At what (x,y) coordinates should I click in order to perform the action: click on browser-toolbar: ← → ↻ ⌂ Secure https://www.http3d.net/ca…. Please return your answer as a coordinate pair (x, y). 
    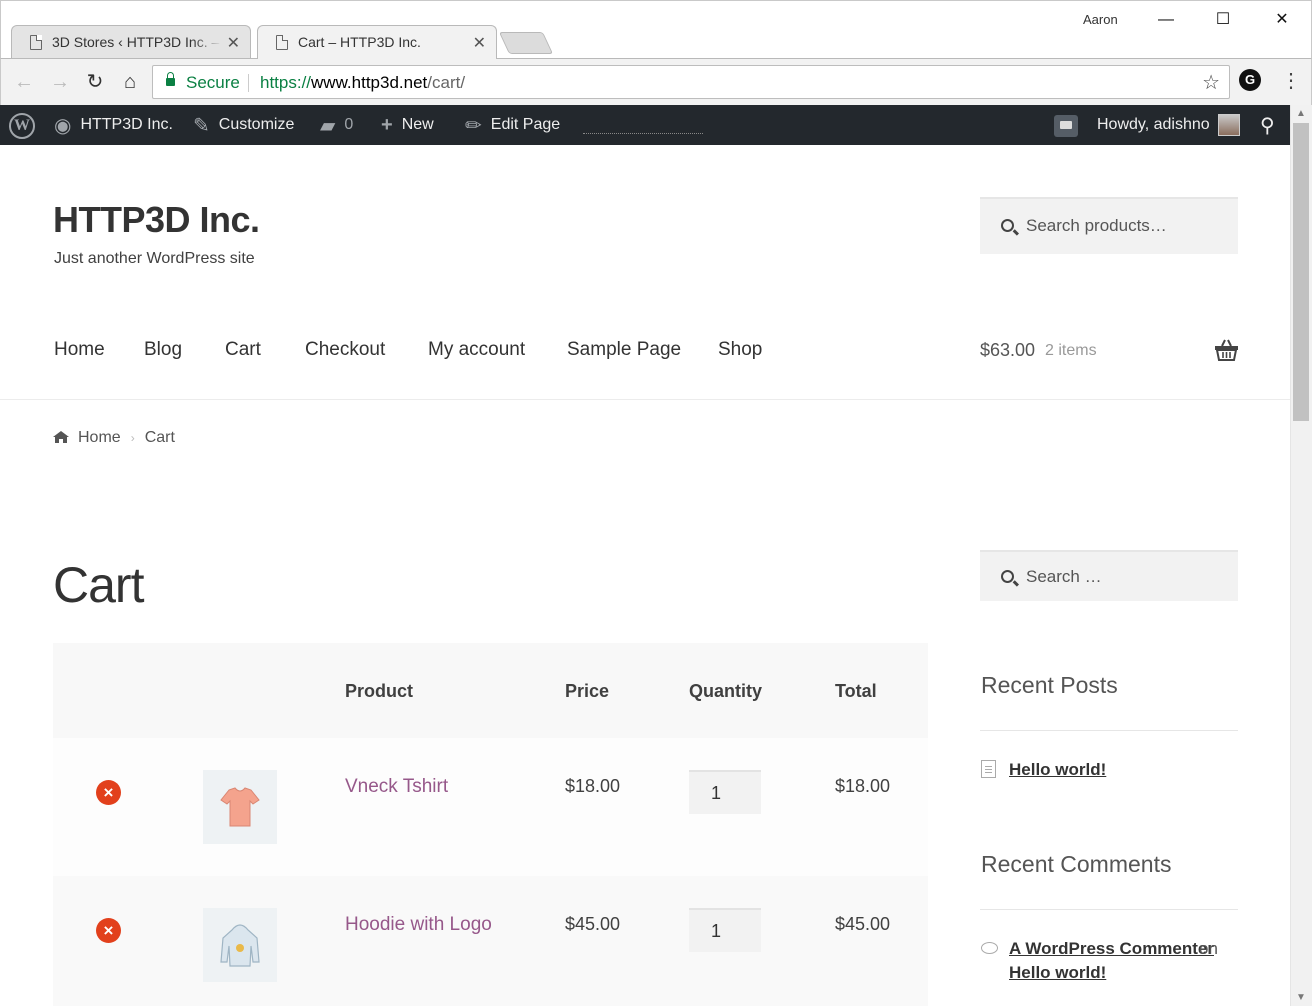
    Looking at the image, I should click on (656, 81).